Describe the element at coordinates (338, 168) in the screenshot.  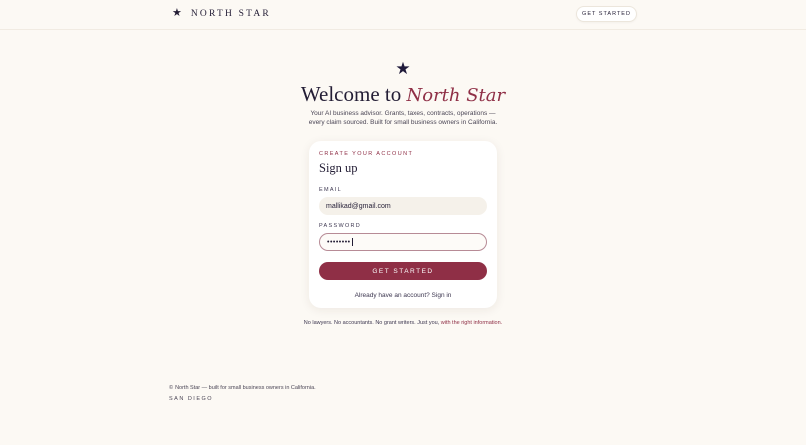
I see `form-title: Sign up` at that location.